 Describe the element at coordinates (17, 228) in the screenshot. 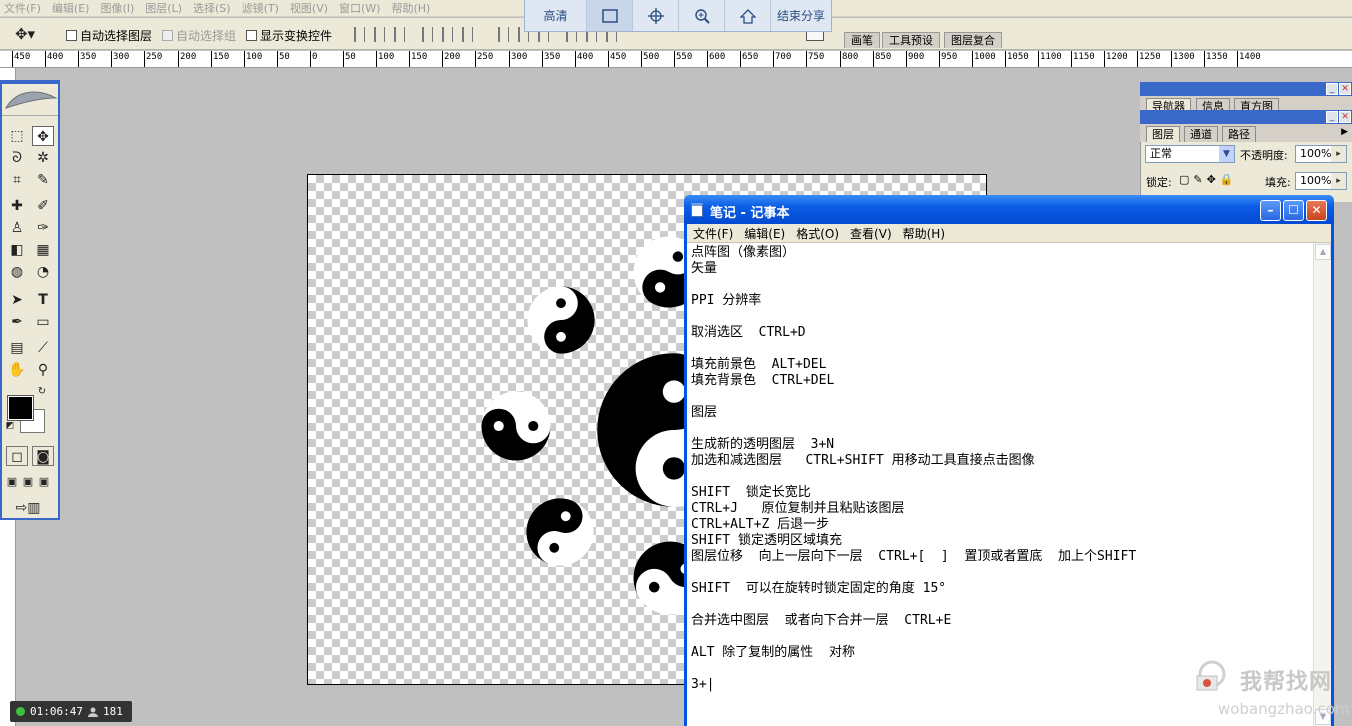

I see `clone-stamp-tool-icon: ♙` at that location.